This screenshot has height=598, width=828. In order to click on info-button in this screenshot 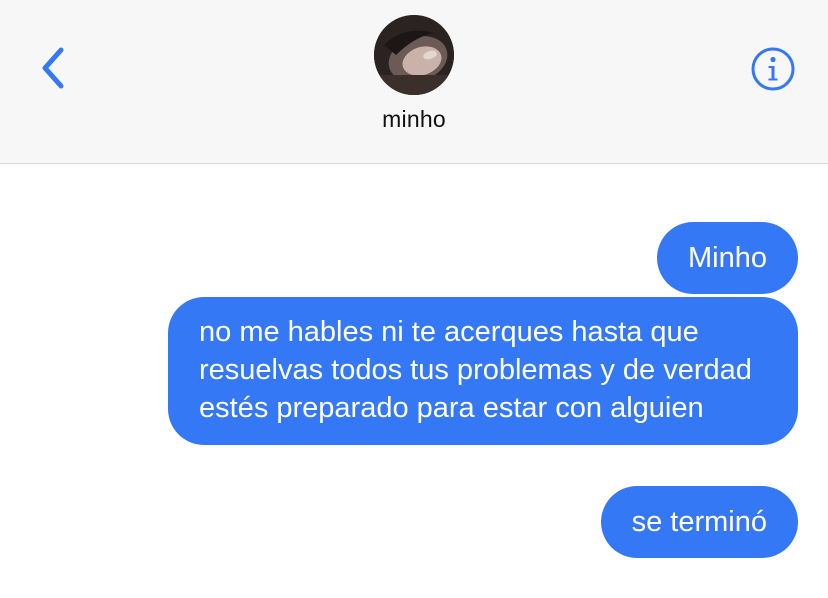, I will do `click(773, 69)`.